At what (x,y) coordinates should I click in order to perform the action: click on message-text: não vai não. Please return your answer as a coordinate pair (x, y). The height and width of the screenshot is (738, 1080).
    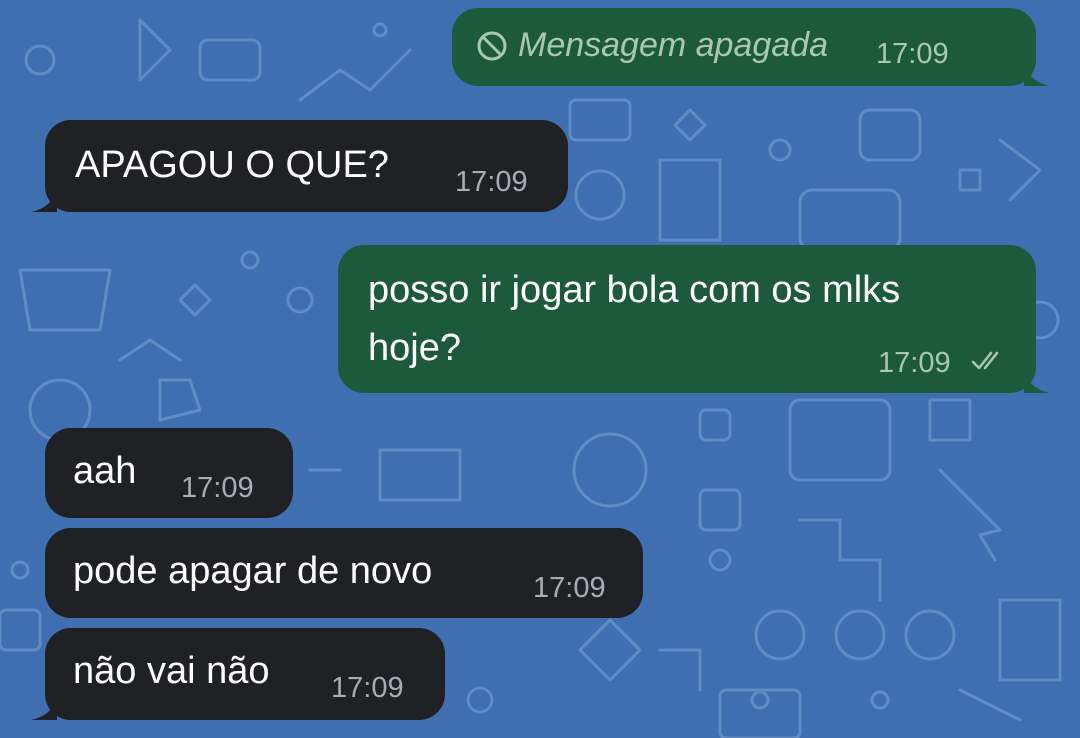
    Looking at the image, I should click on (171, 671).